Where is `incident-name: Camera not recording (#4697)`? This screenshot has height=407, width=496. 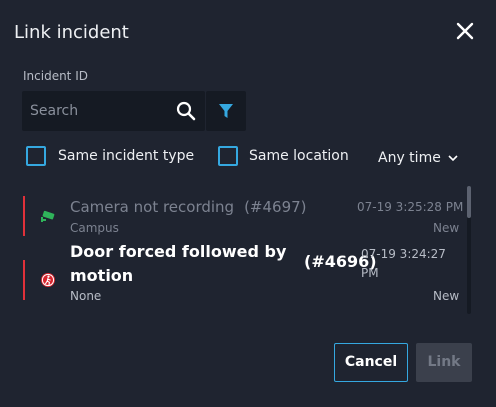
incident-name: Camera not recording (#4697) is located at coordinates (188, 207).